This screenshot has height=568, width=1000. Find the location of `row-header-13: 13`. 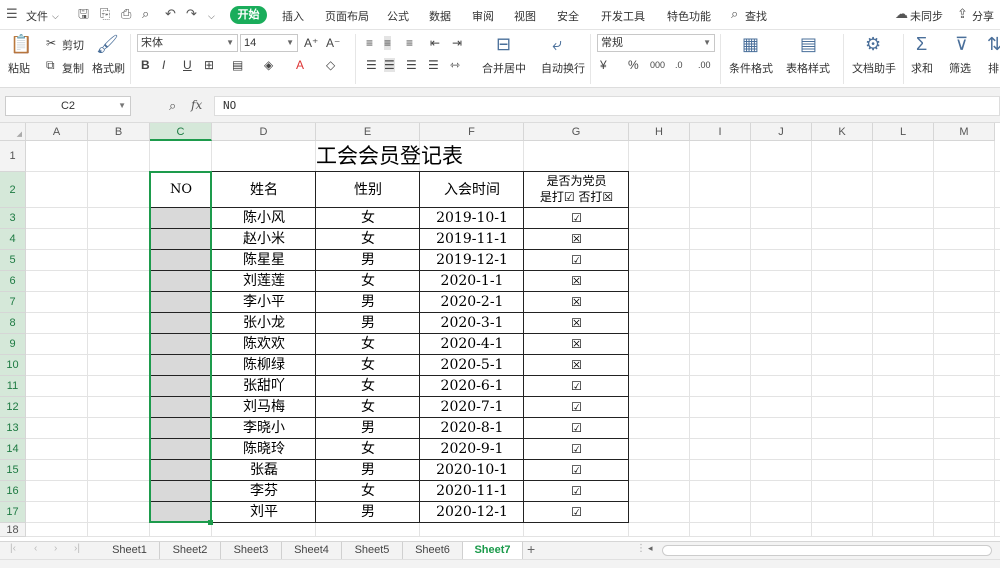

row-header-13: 13 is located at coordinates (13, 428).